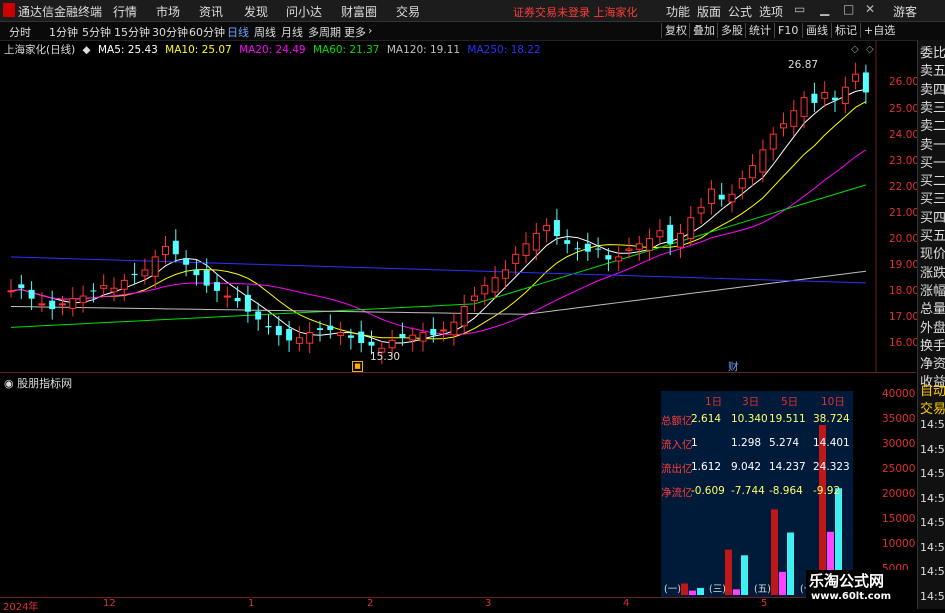  I want to click on flow-cell: 19.511, so click(787, 419).